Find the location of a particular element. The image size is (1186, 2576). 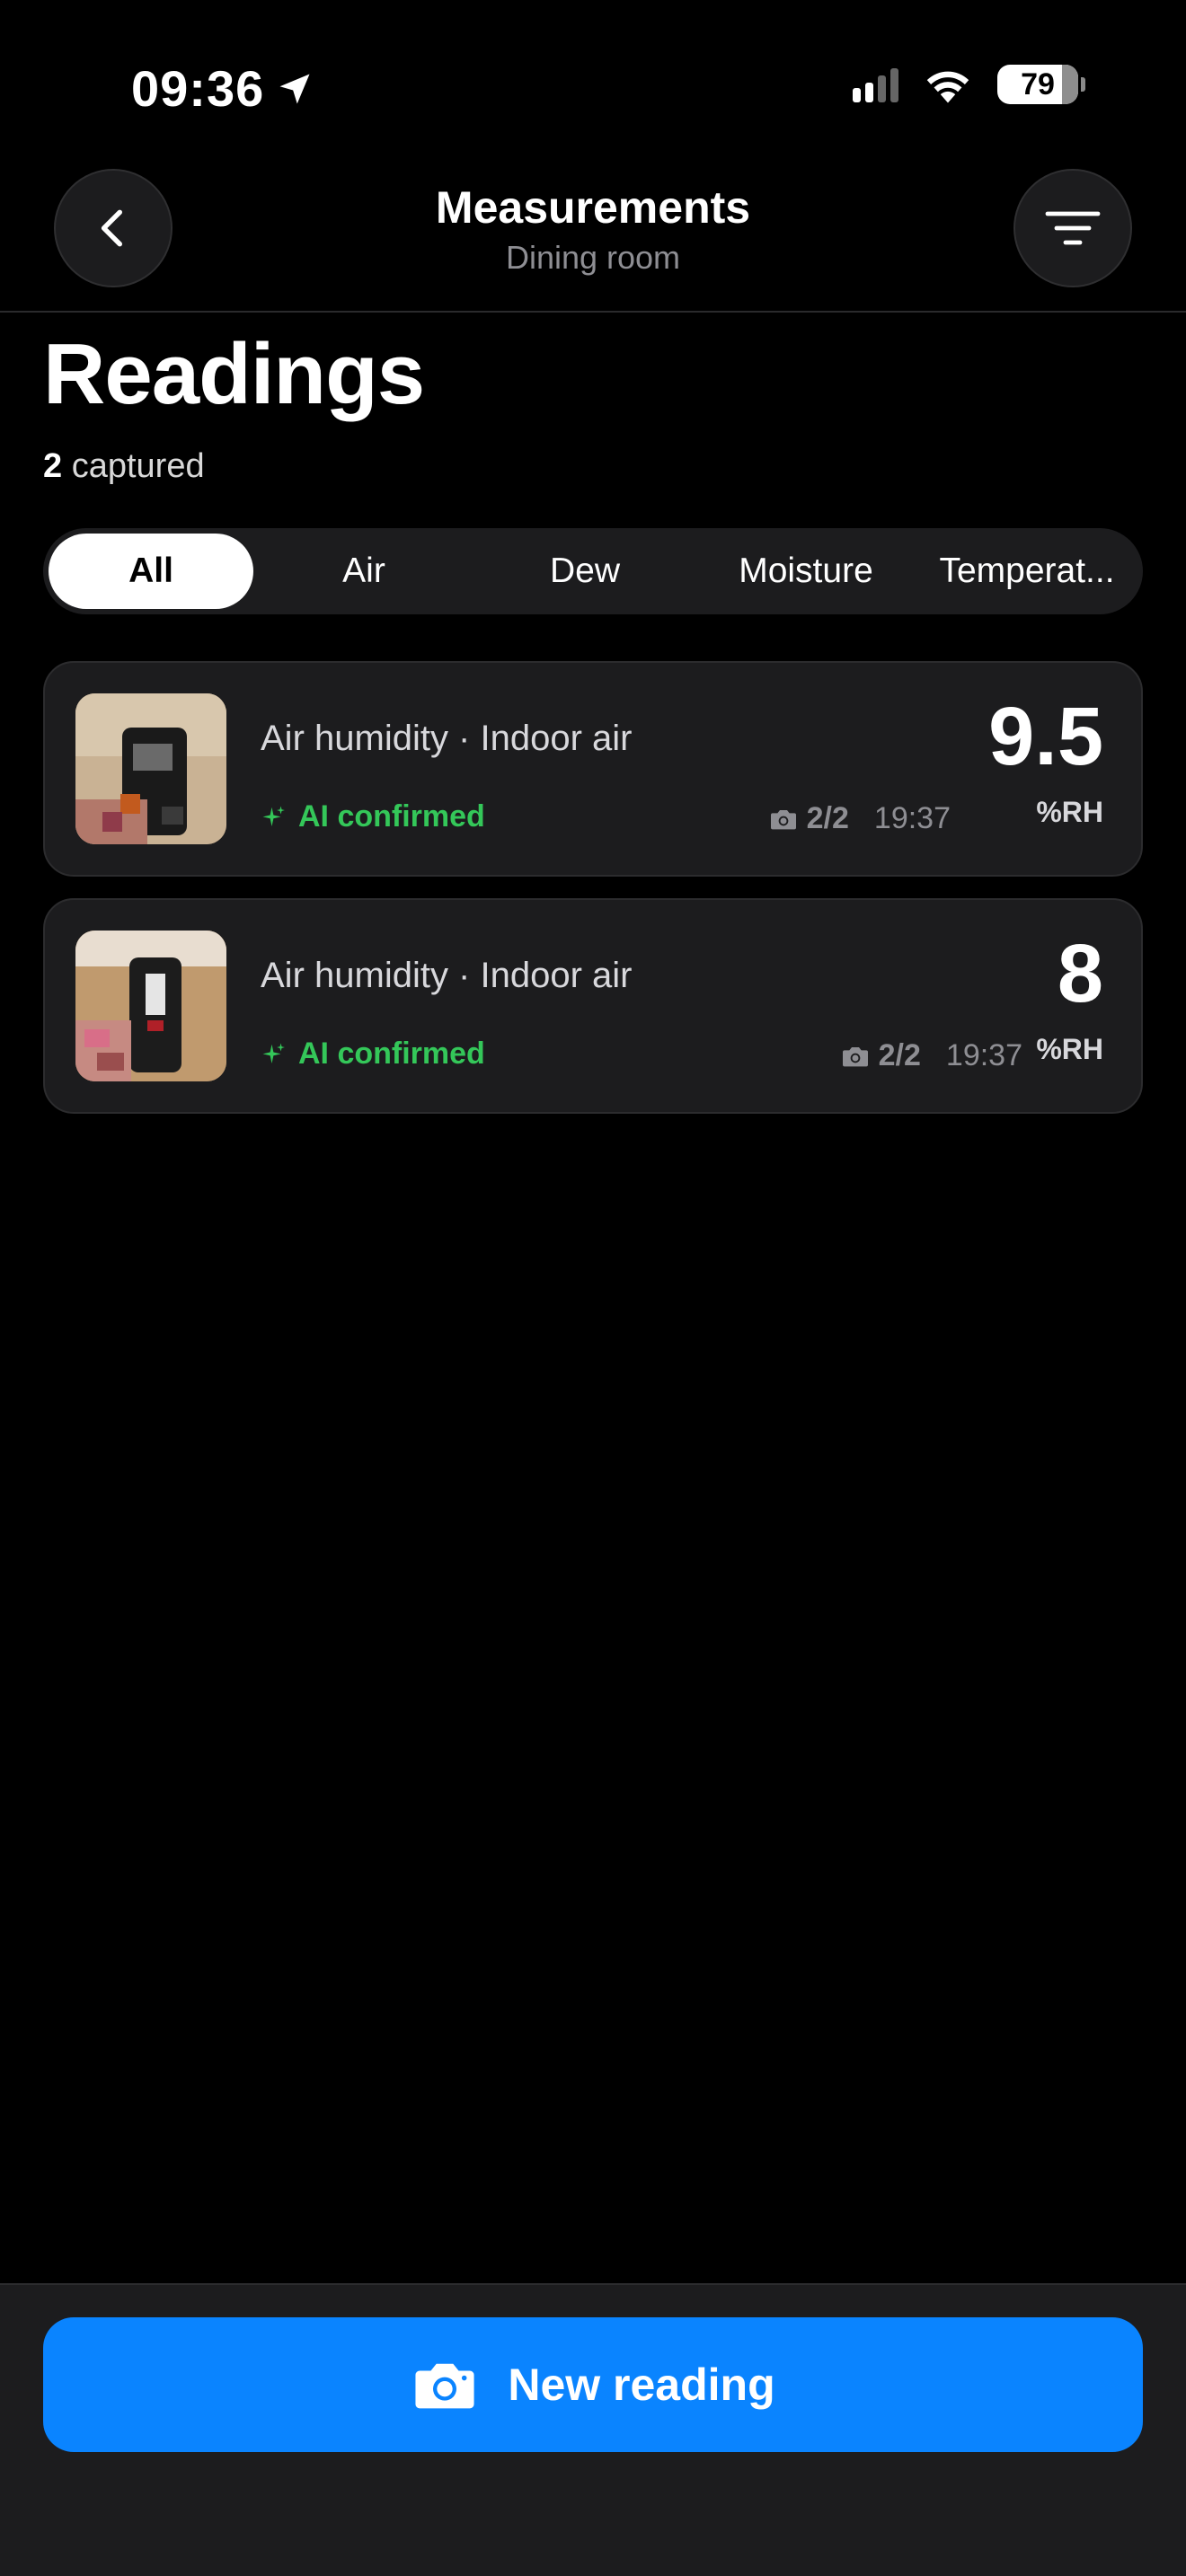

sort-filter-button is located at coordinates (1072, 228).